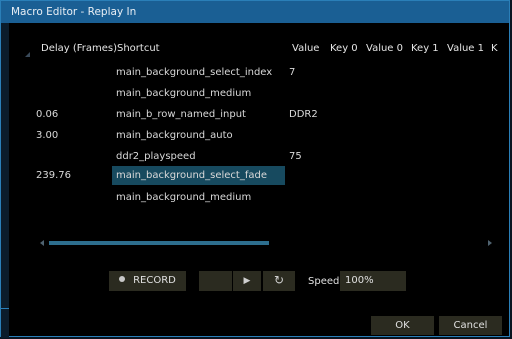  I want to click on scroll-left-arrow-icon, so click(42, 243).